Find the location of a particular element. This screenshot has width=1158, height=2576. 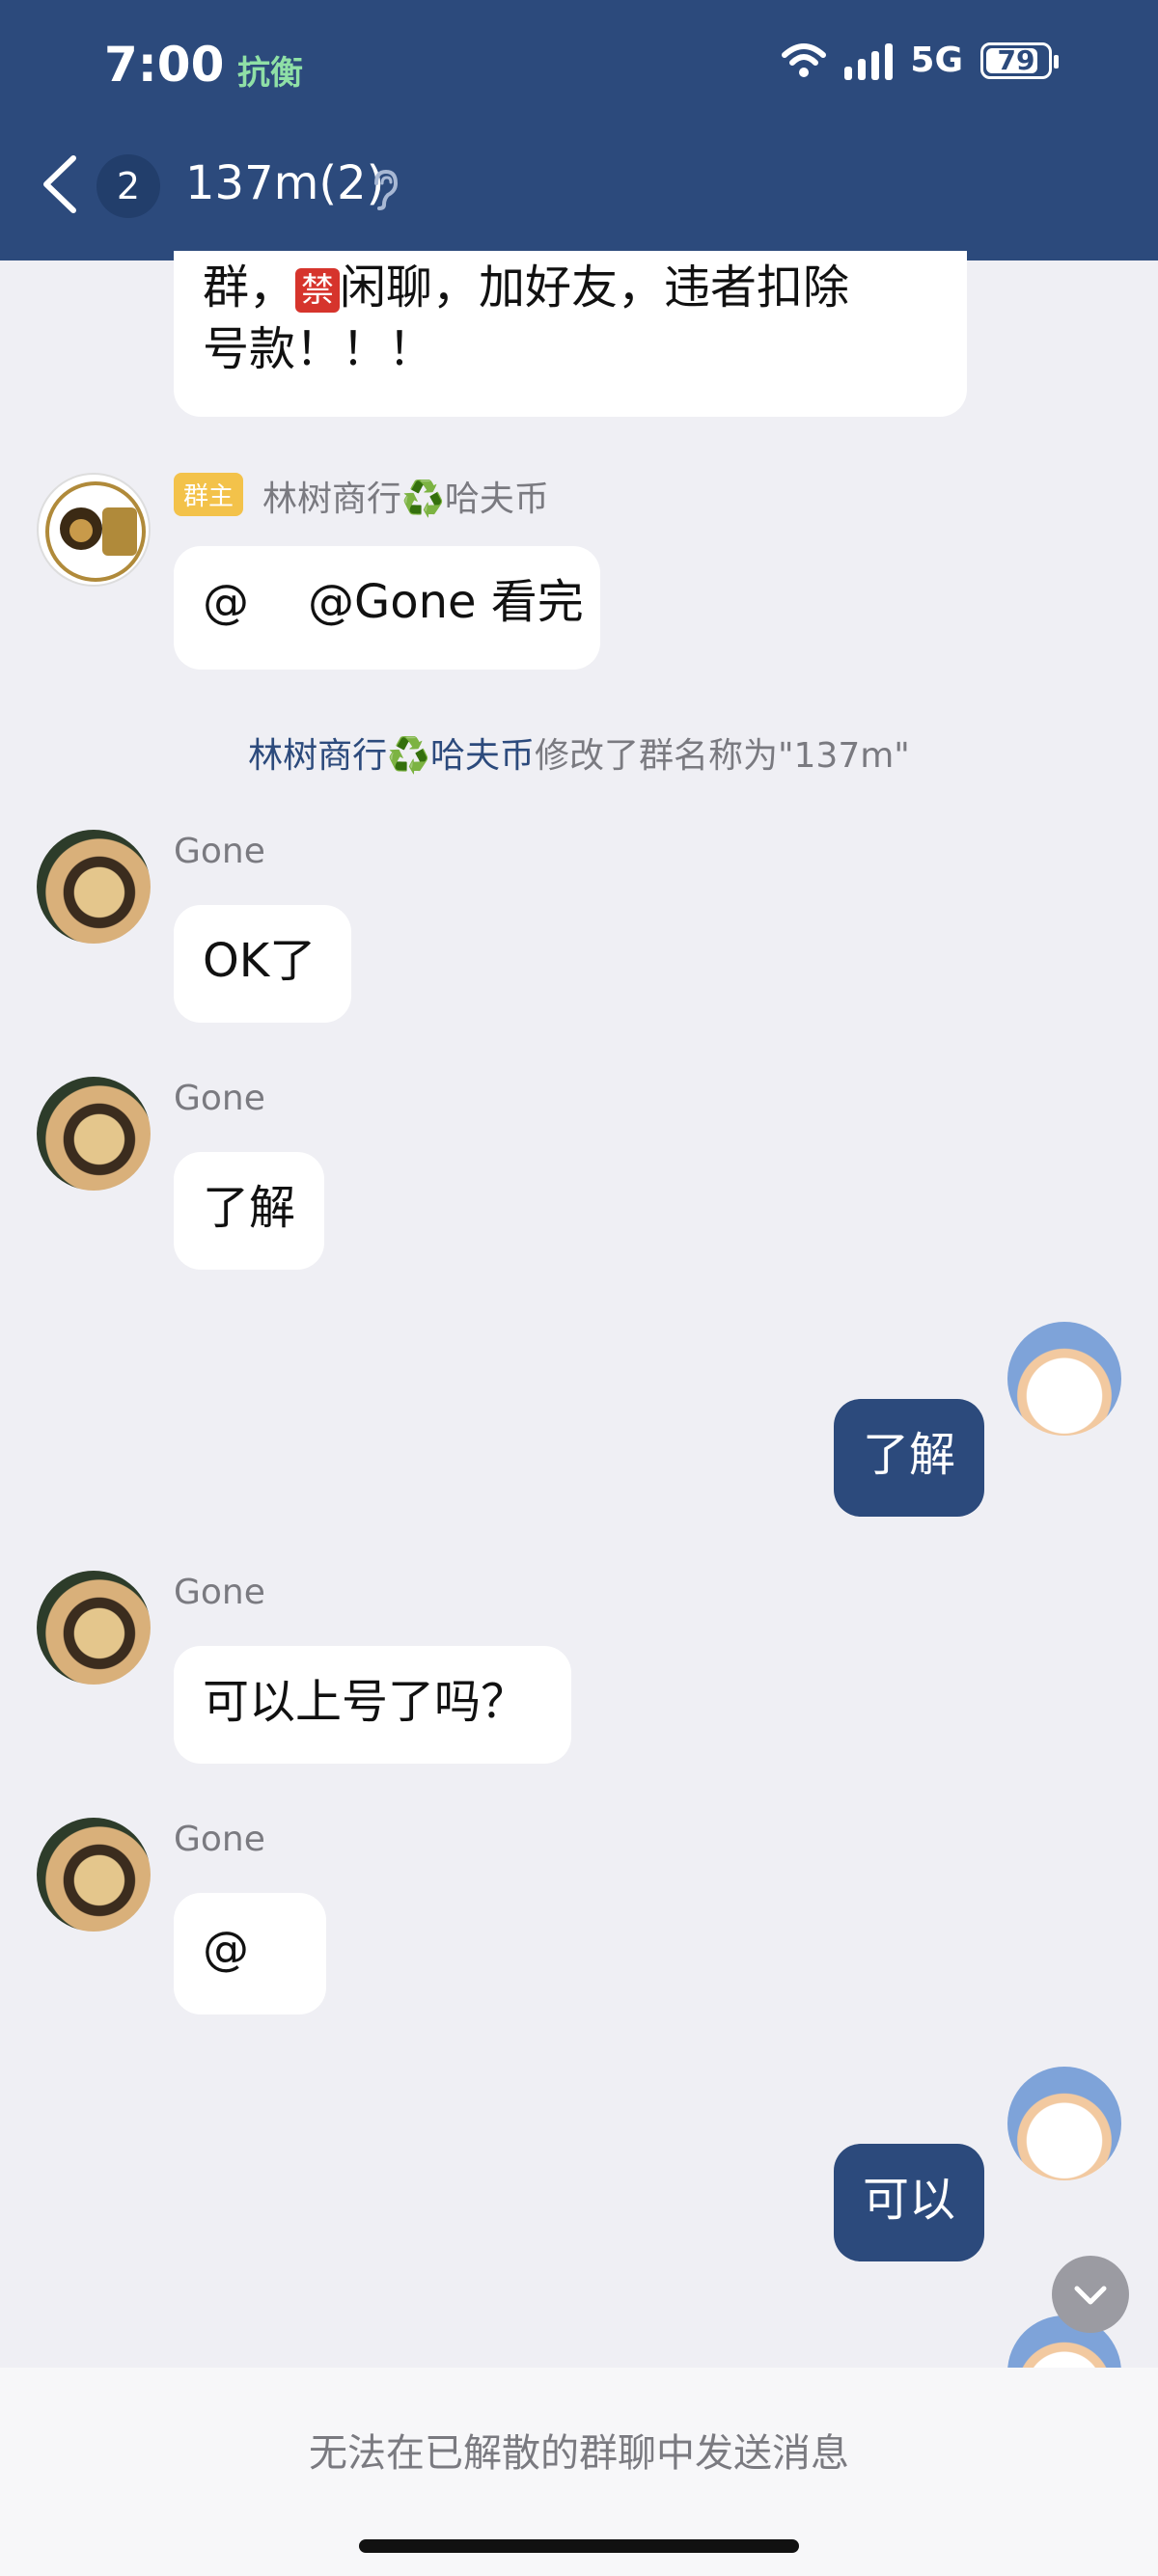

battery-icon: 79 is located at coordinates (1019, 60).